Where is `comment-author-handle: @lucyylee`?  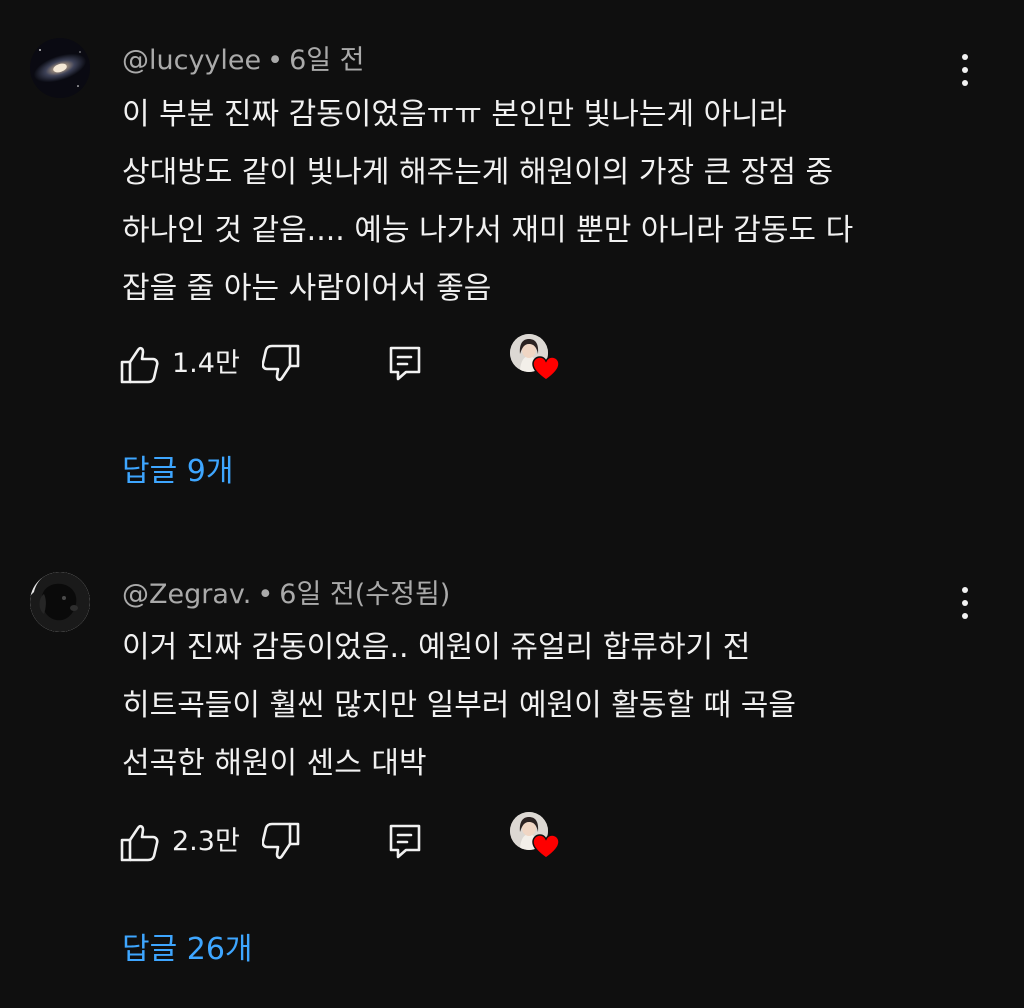 comment-author-handle: @lucyylee is located at coordinates (191, 60).